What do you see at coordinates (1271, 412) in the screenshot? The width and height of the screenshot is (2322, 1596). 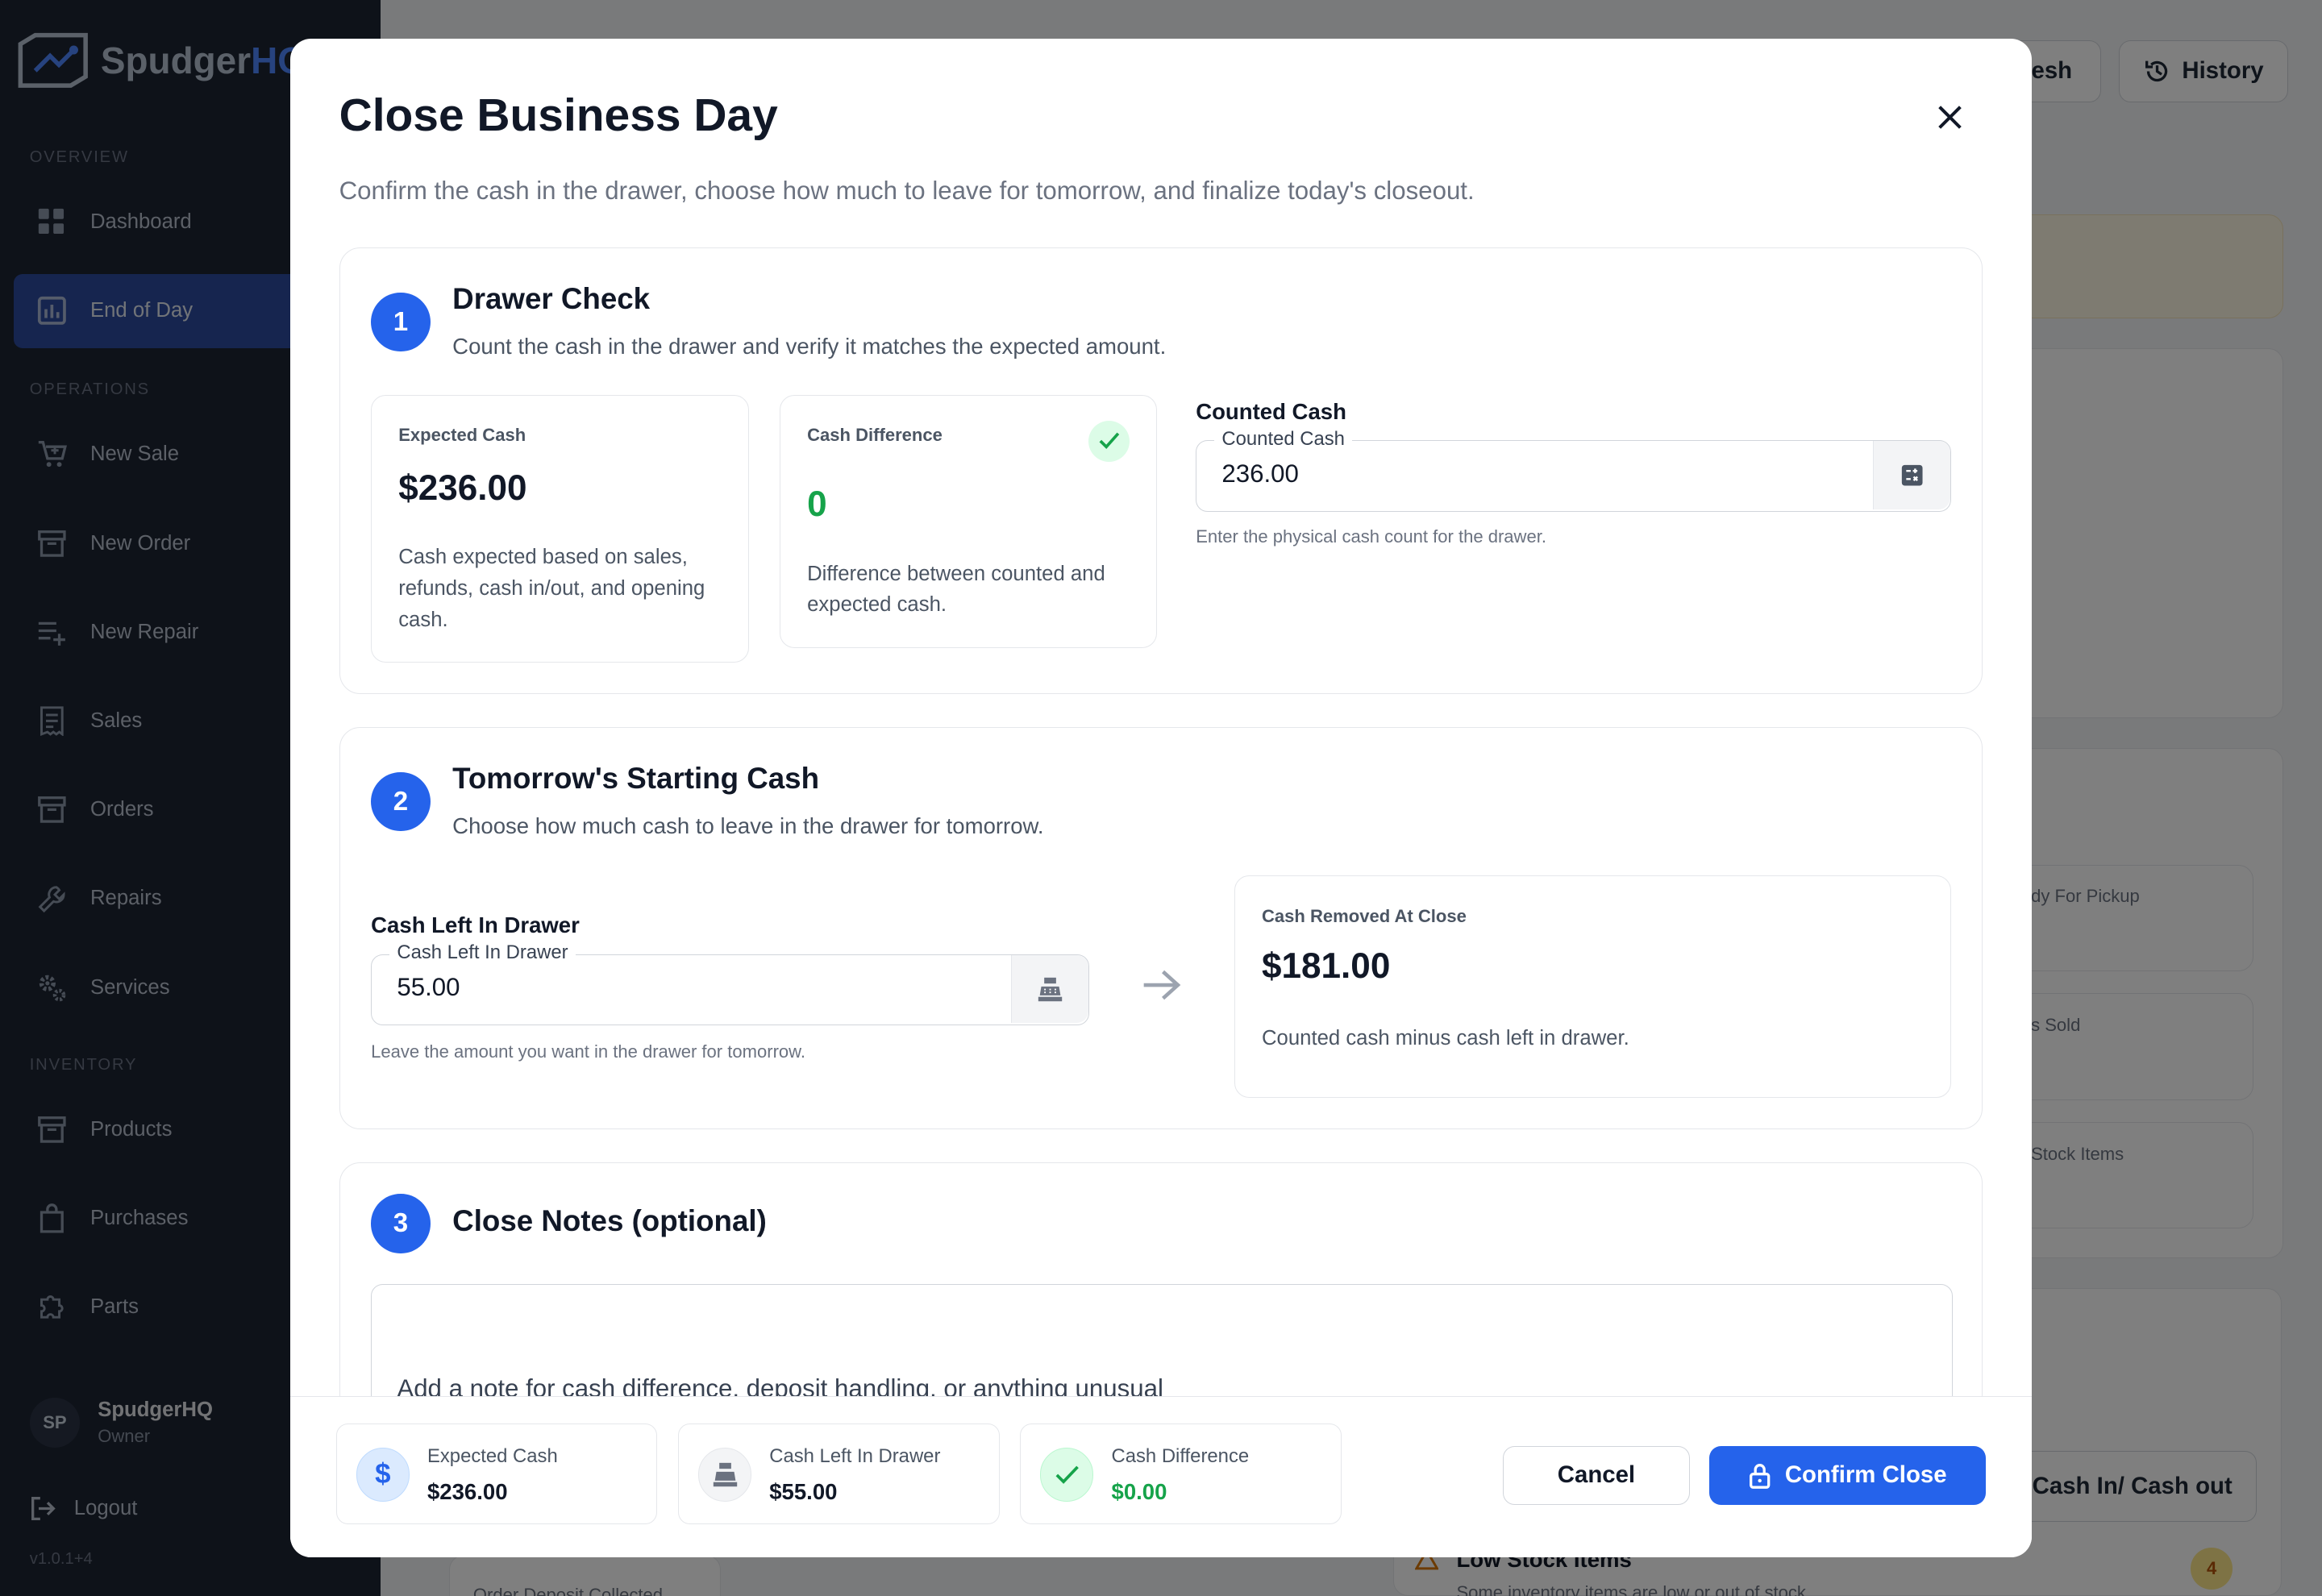 I see `counted-cash-label: Counted Cash` at bounding box center [1271, 412].